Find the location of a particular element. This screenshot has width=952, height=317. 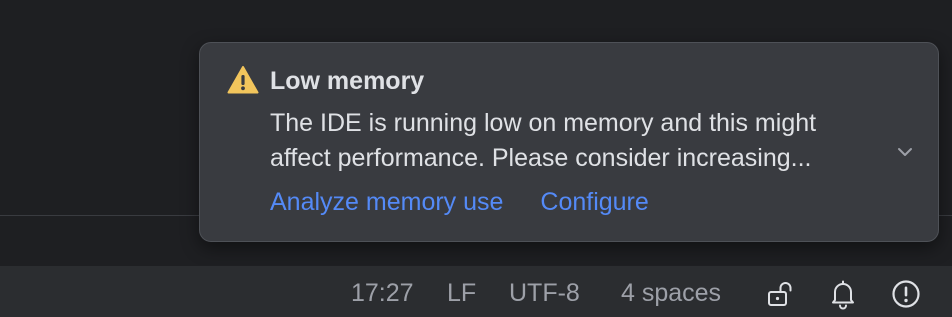

configure-link: Configure is located at coordinates (594, 202).